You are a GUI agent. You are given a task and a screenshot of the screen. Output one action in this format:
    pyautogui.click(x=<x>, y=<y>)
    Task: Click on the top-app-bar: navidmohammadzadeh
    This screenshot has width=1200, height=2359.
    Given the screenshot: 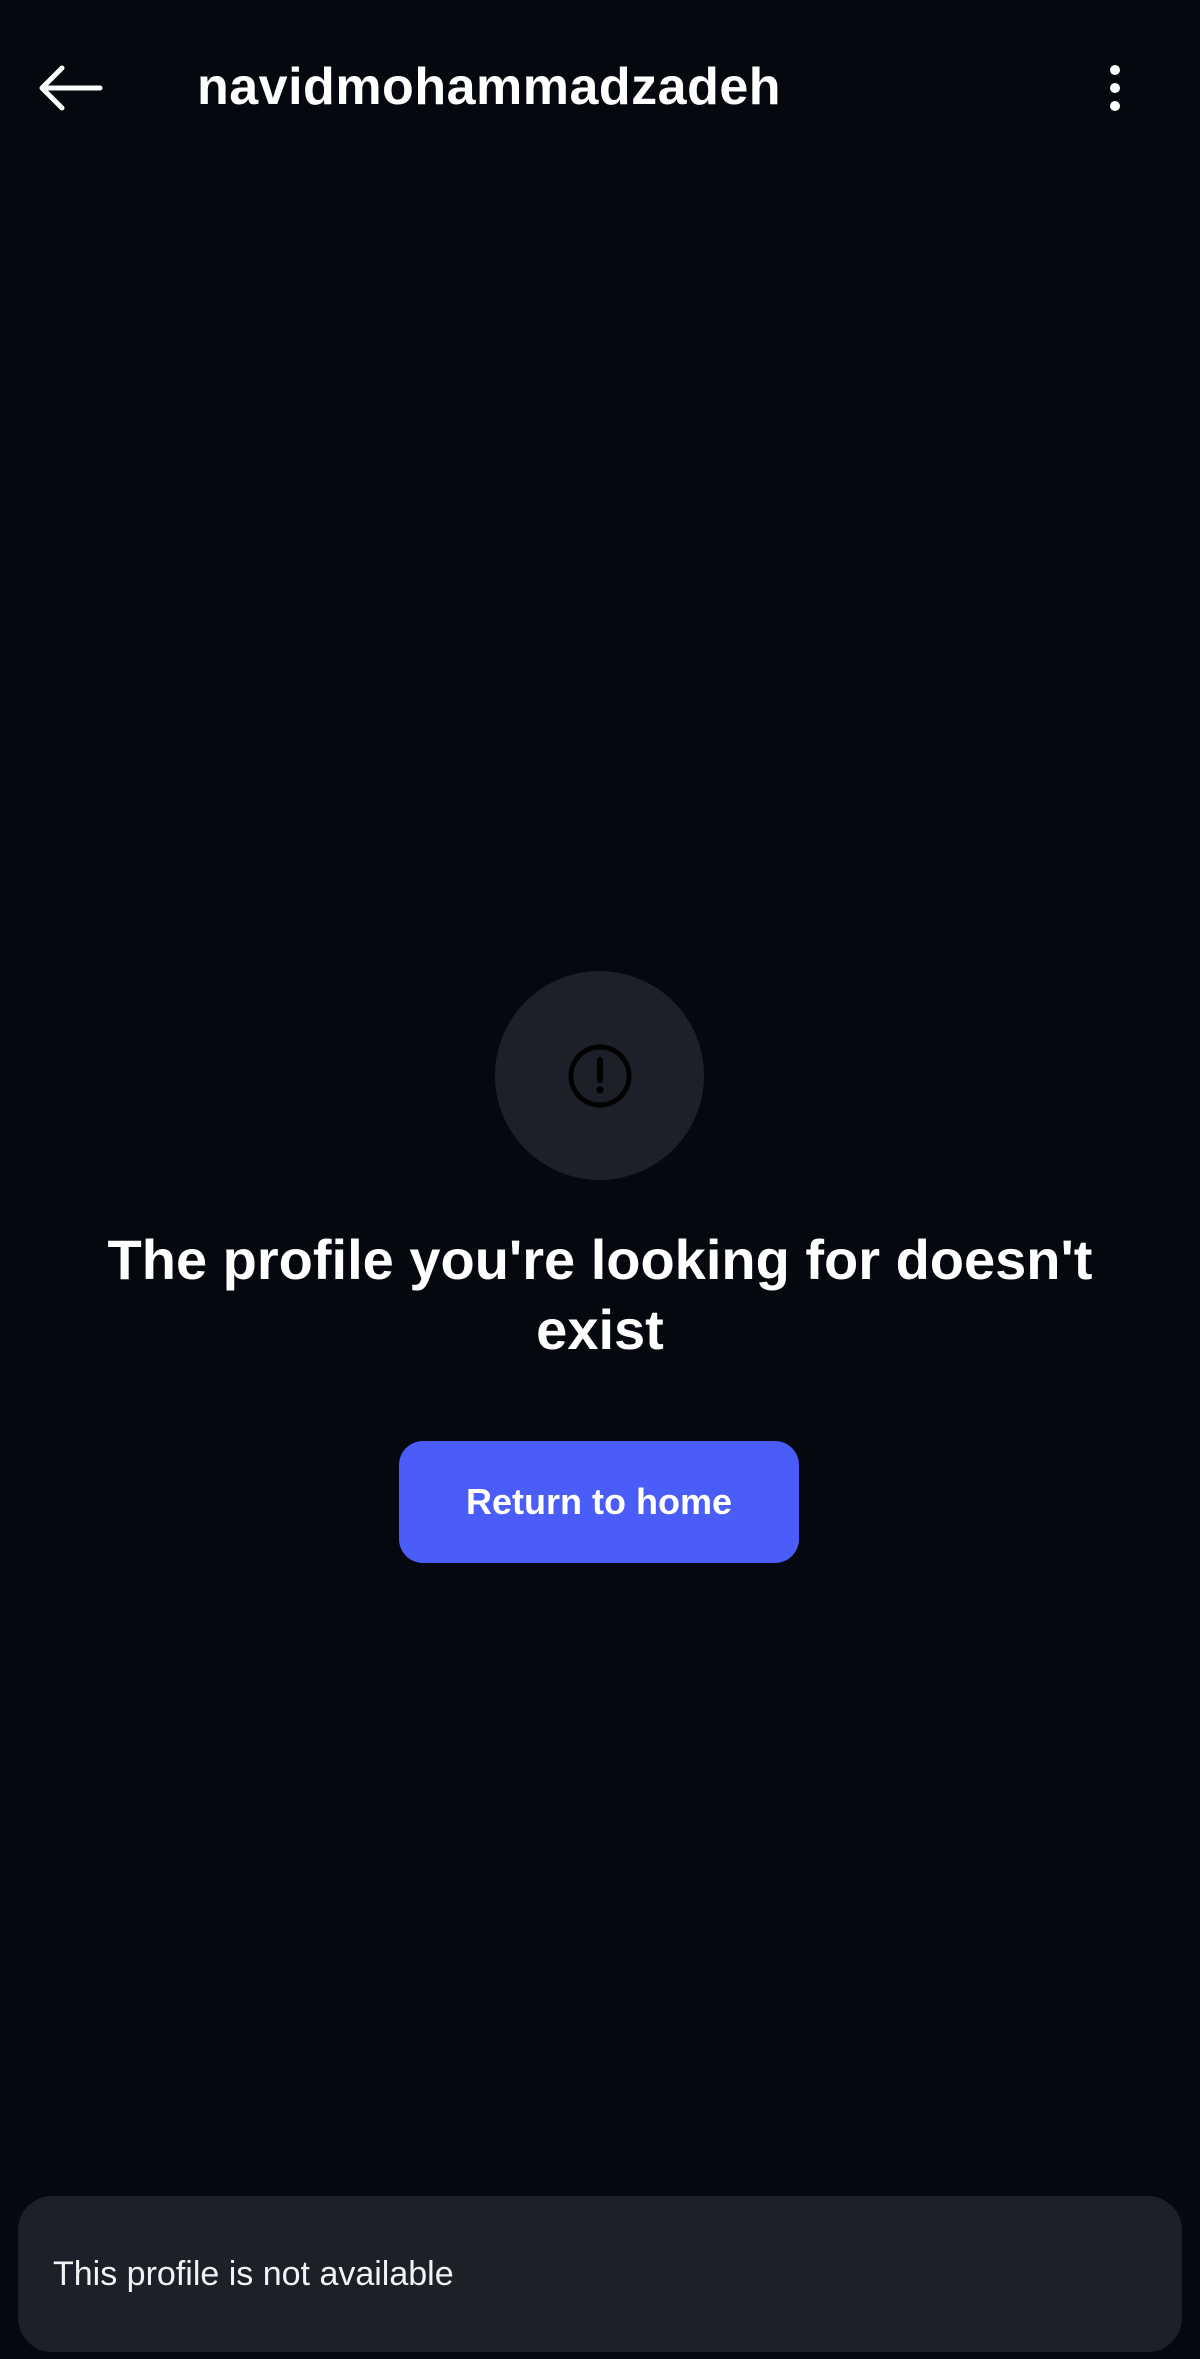 What is the action you would take?
    pyautogui.click(x=600, y=85)
    